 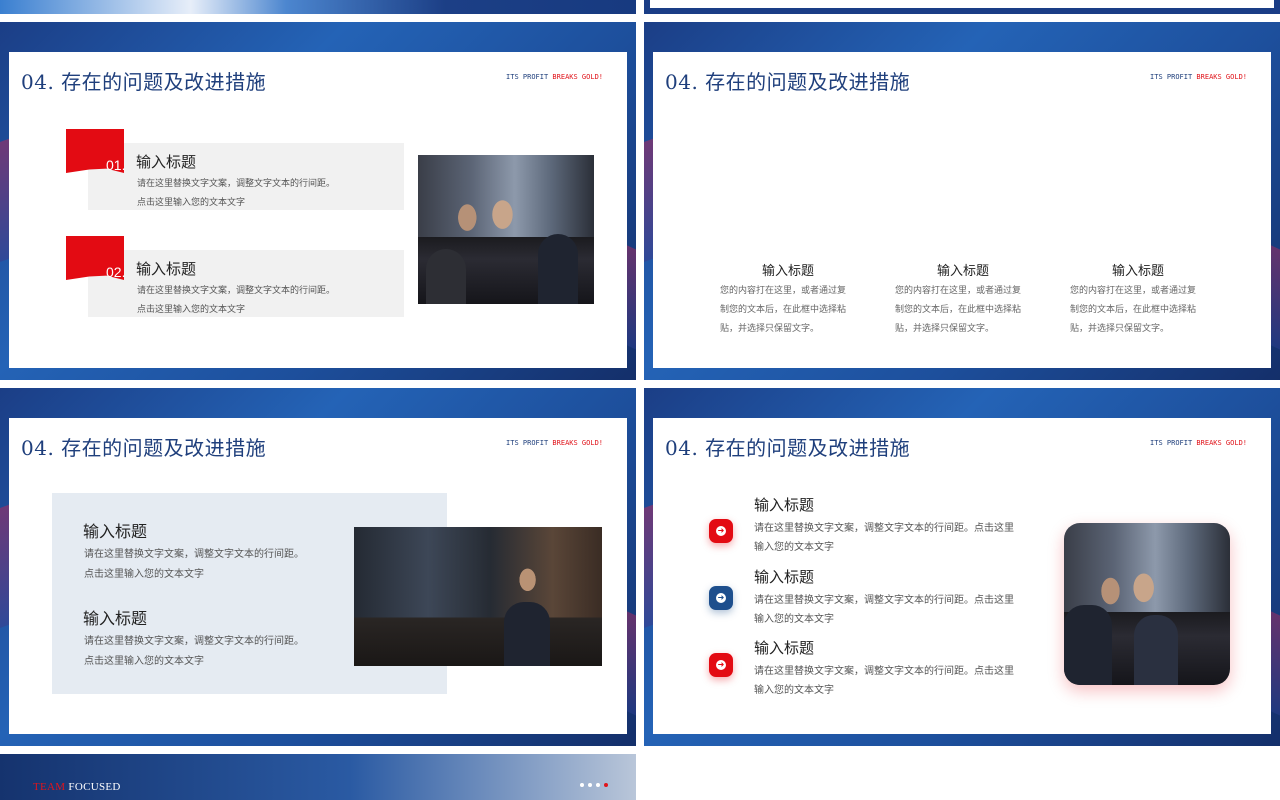 I want to click on brand-text: TEAM FOCUSED, so click(x=77, y=787).